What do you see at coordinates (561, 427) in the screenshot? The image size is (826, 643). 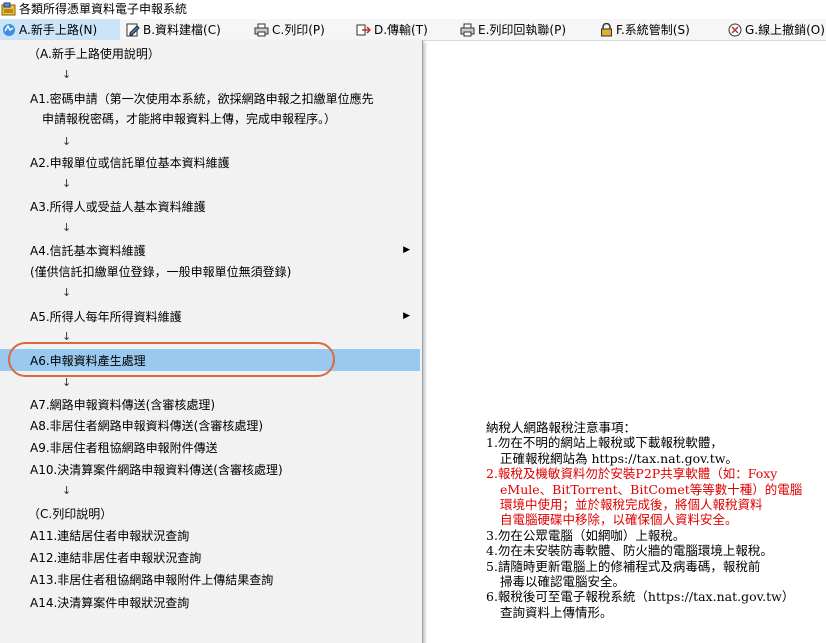 I see `notice-title: 納稅人網路報稅注意事項：` at bounding box center [561, 427].